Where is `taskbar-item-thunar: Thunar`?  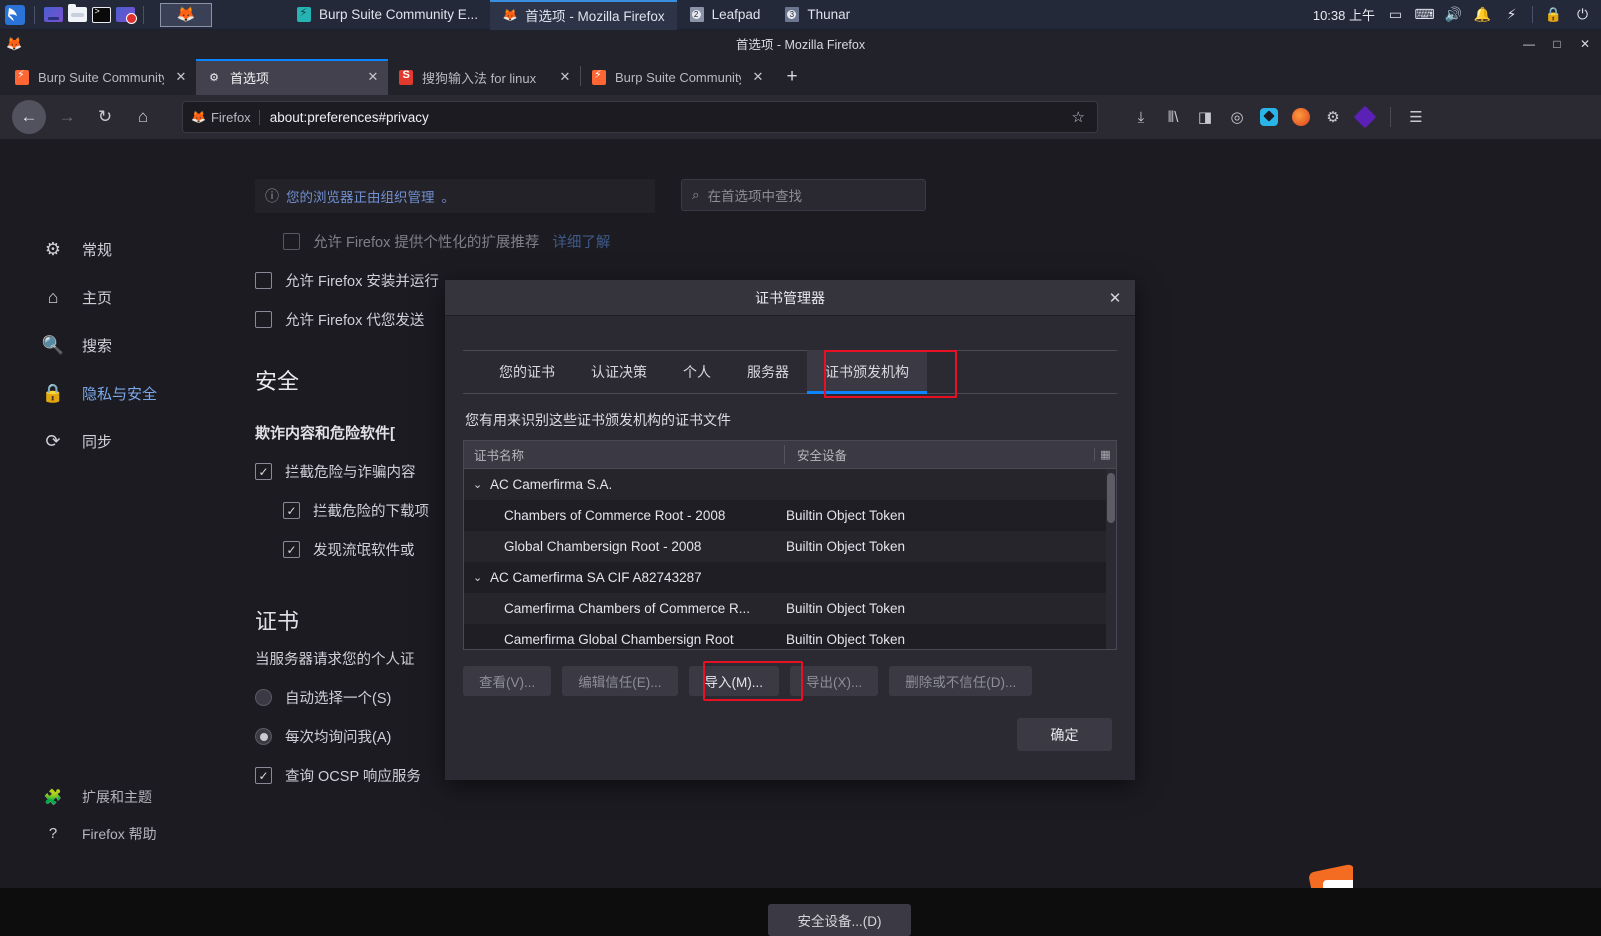 taskbar-item-thunar: Thunar is located at coordinates (817, 15).